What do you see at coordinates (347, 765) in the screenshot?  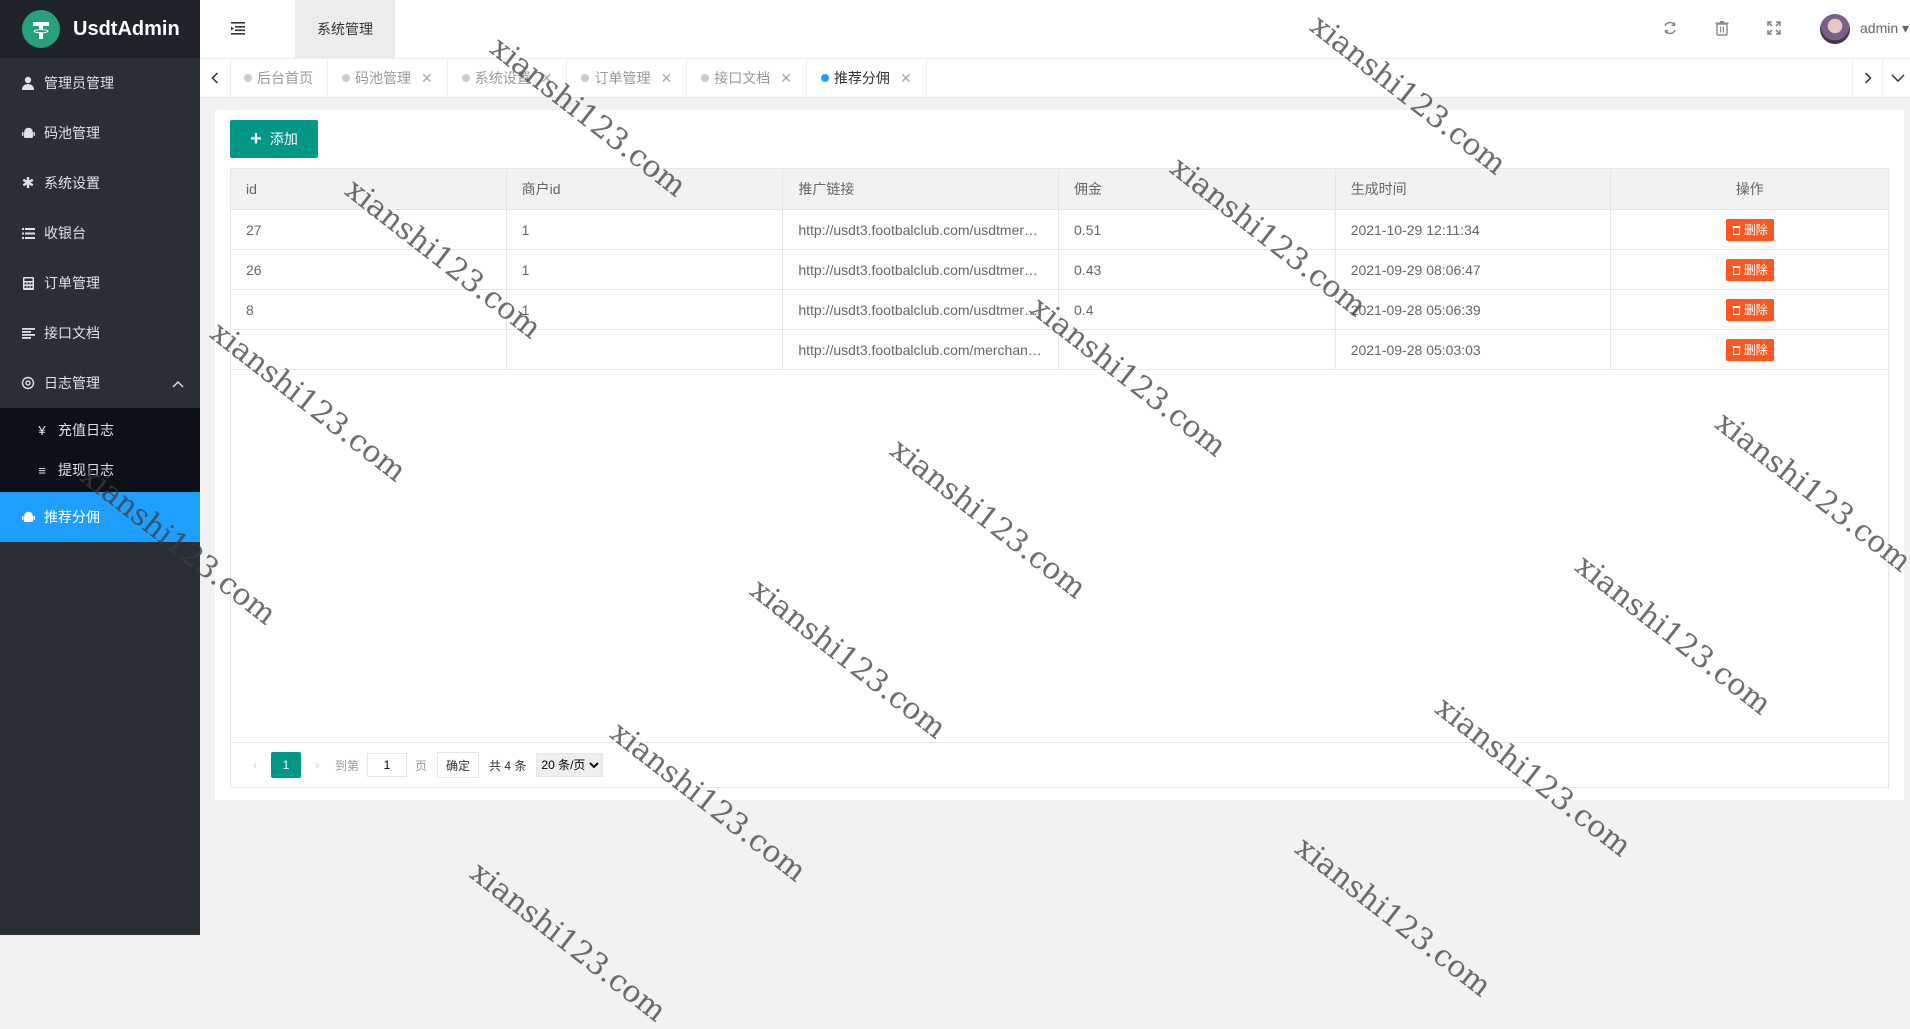 I see `goto-label: 到第` at bounding box center [347, 765].